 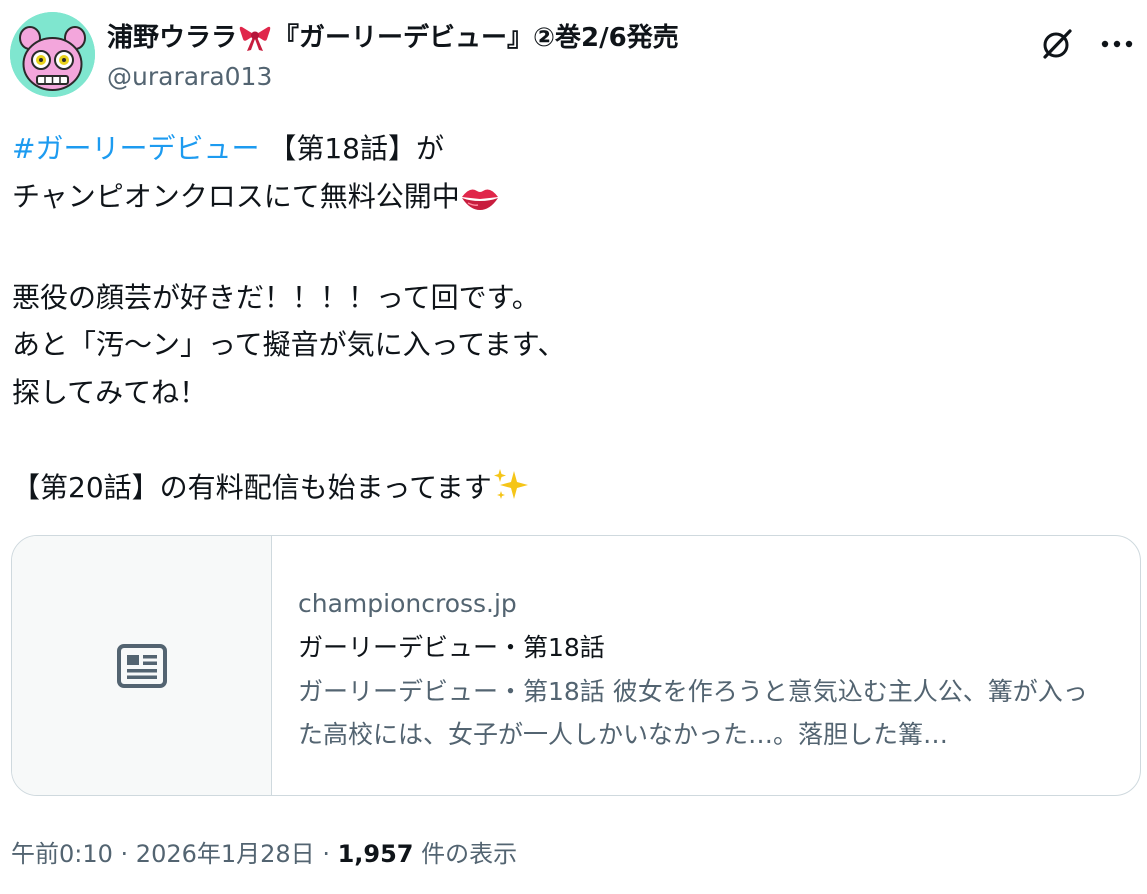 I want to click on display-name: 浦野ウララ 『ガーリーデビュー』②巻2/6発売, so click(x=393, y=38).